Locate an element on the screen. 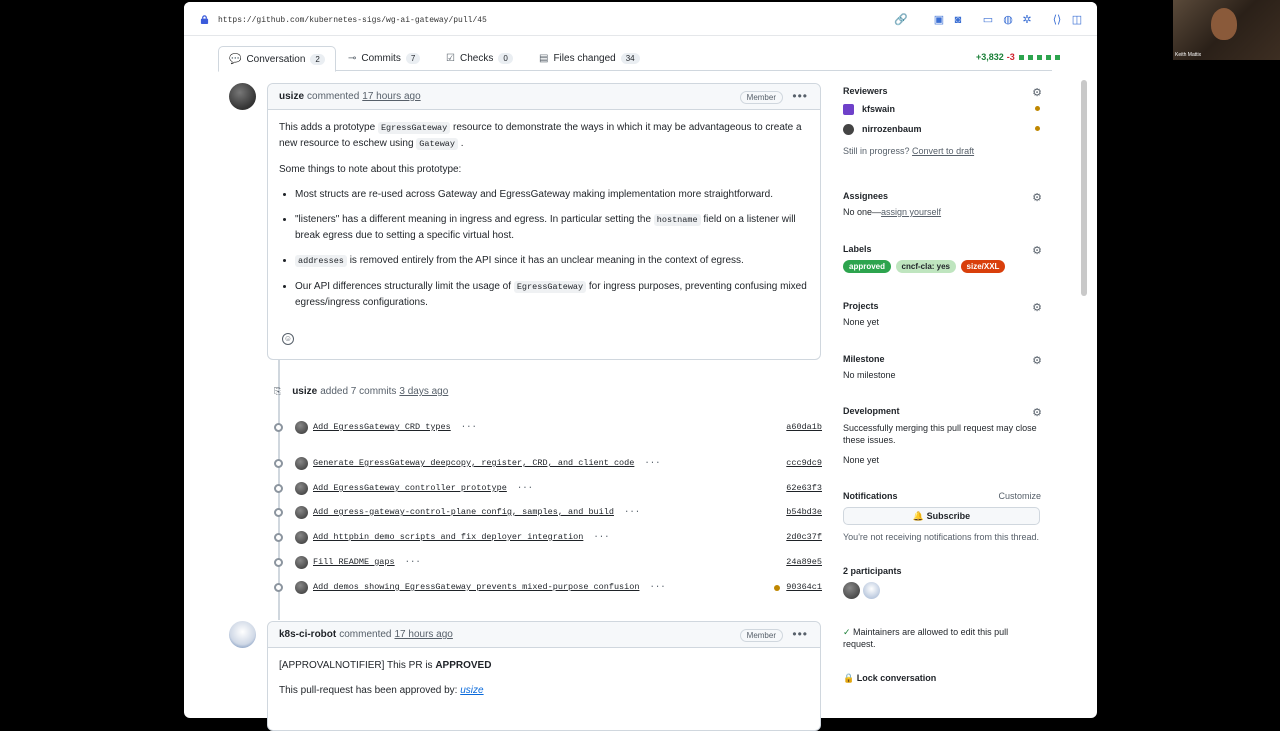 The width and height of the screenshot is (1280, 731). check-icon: ✓ is located at coordinates (848, 632).